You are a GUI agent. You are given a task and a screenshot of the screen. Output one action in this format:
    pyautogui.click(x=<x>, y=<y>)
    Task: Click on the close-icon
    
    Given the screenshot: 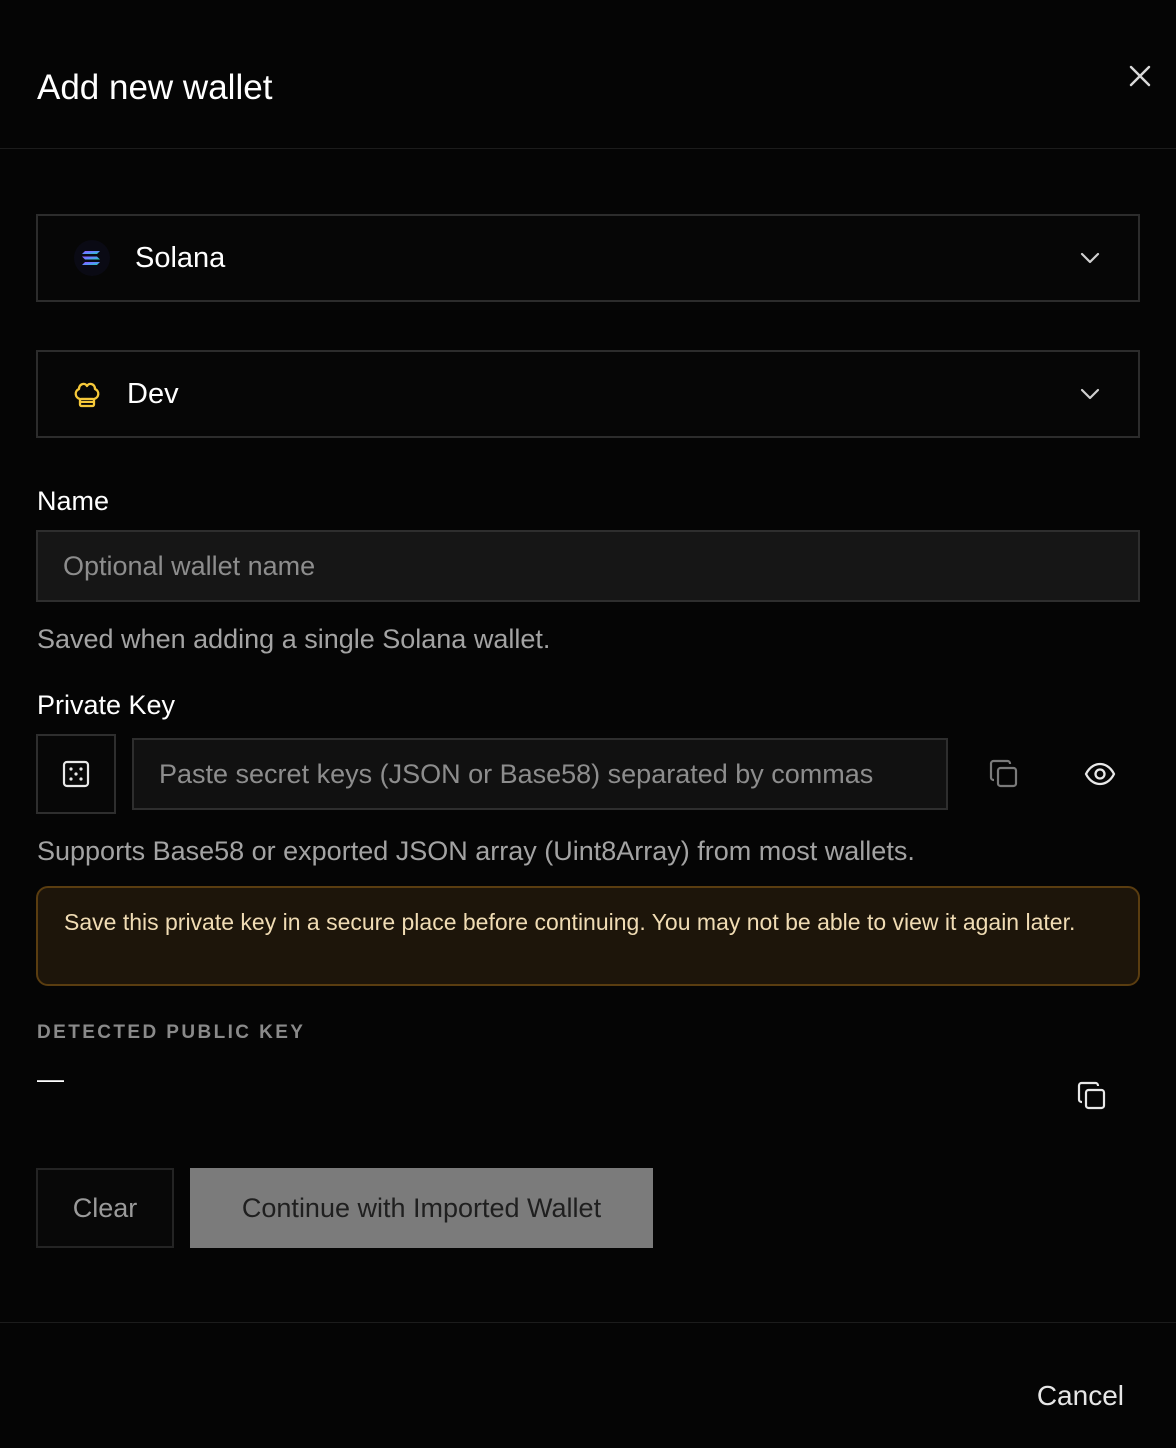 What is the action you would take?
    pyautogui.click(x=1140, y=76)
    